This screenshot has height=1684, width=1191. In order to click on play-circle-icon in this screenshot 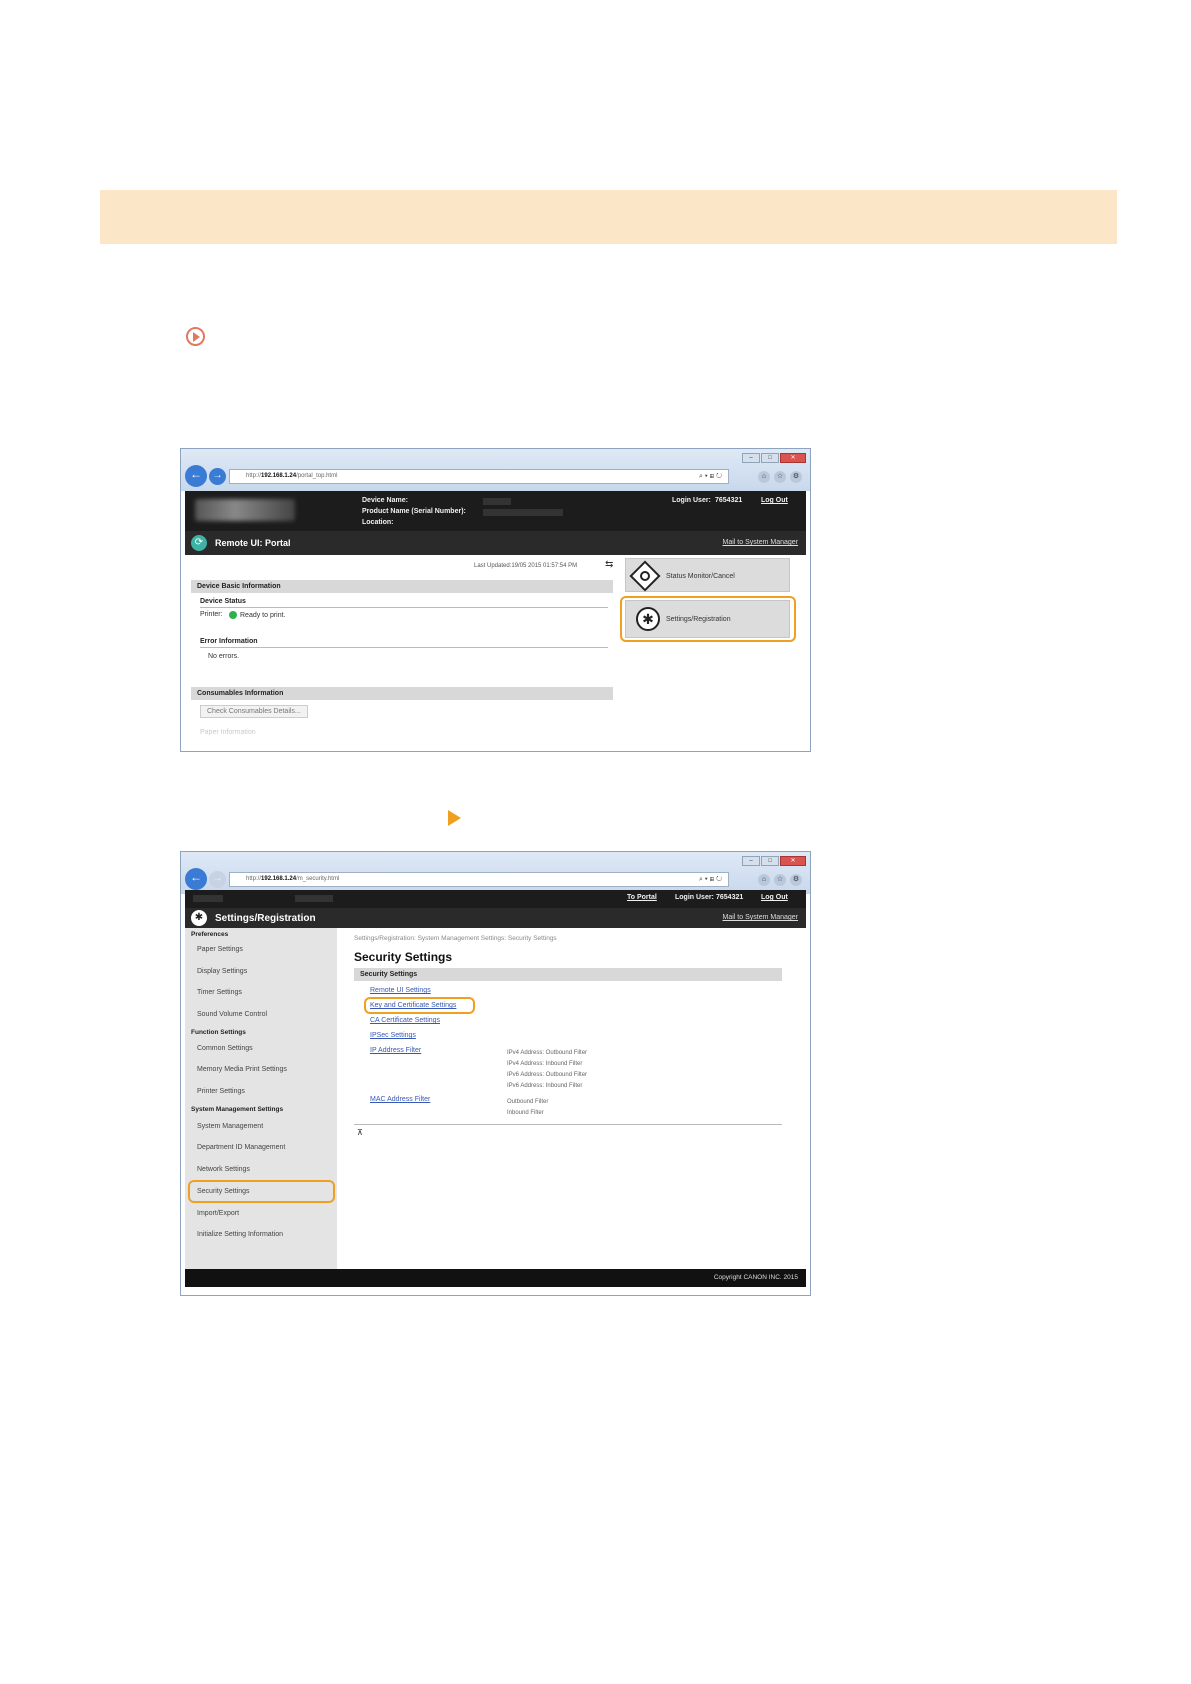, I will do `click(195, 336)`.